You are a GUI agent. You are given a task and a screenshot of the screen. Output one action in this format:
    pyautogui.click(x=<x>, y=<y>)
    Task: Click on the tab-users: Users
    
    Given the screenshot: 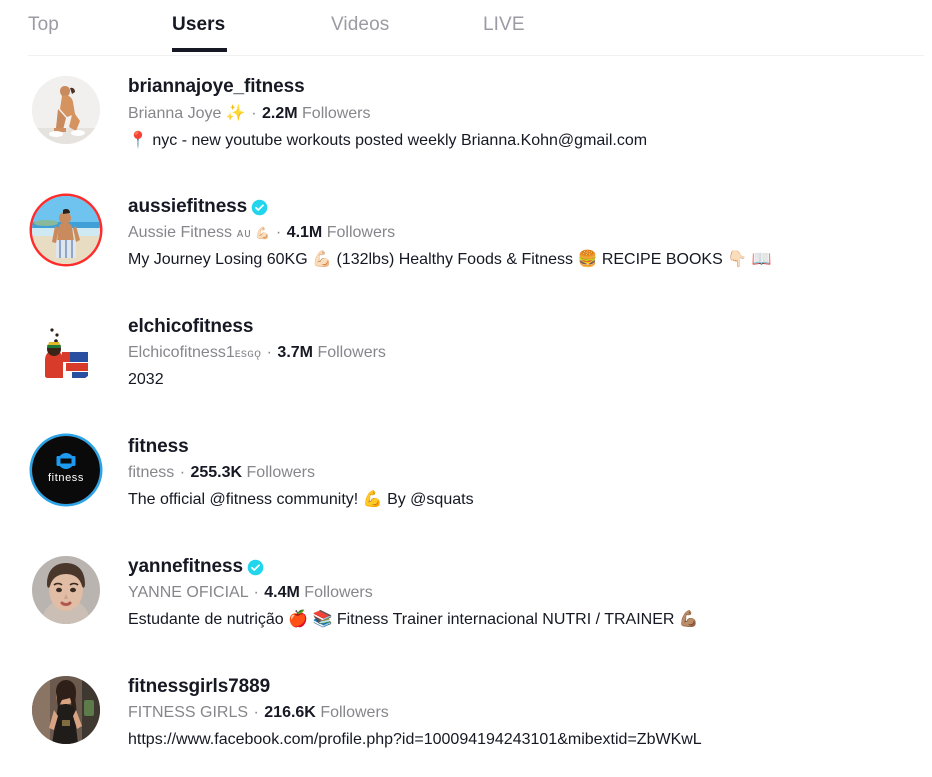 What is the action you would take?
    pyautogui.click(x=251, y=33)
    